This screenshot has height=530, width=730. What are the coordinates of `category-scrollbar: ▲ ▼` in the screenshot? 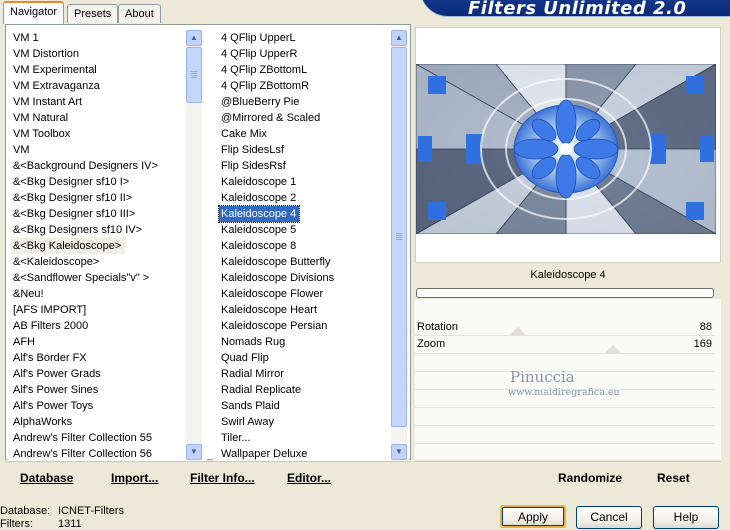 It's located at (194, 245).